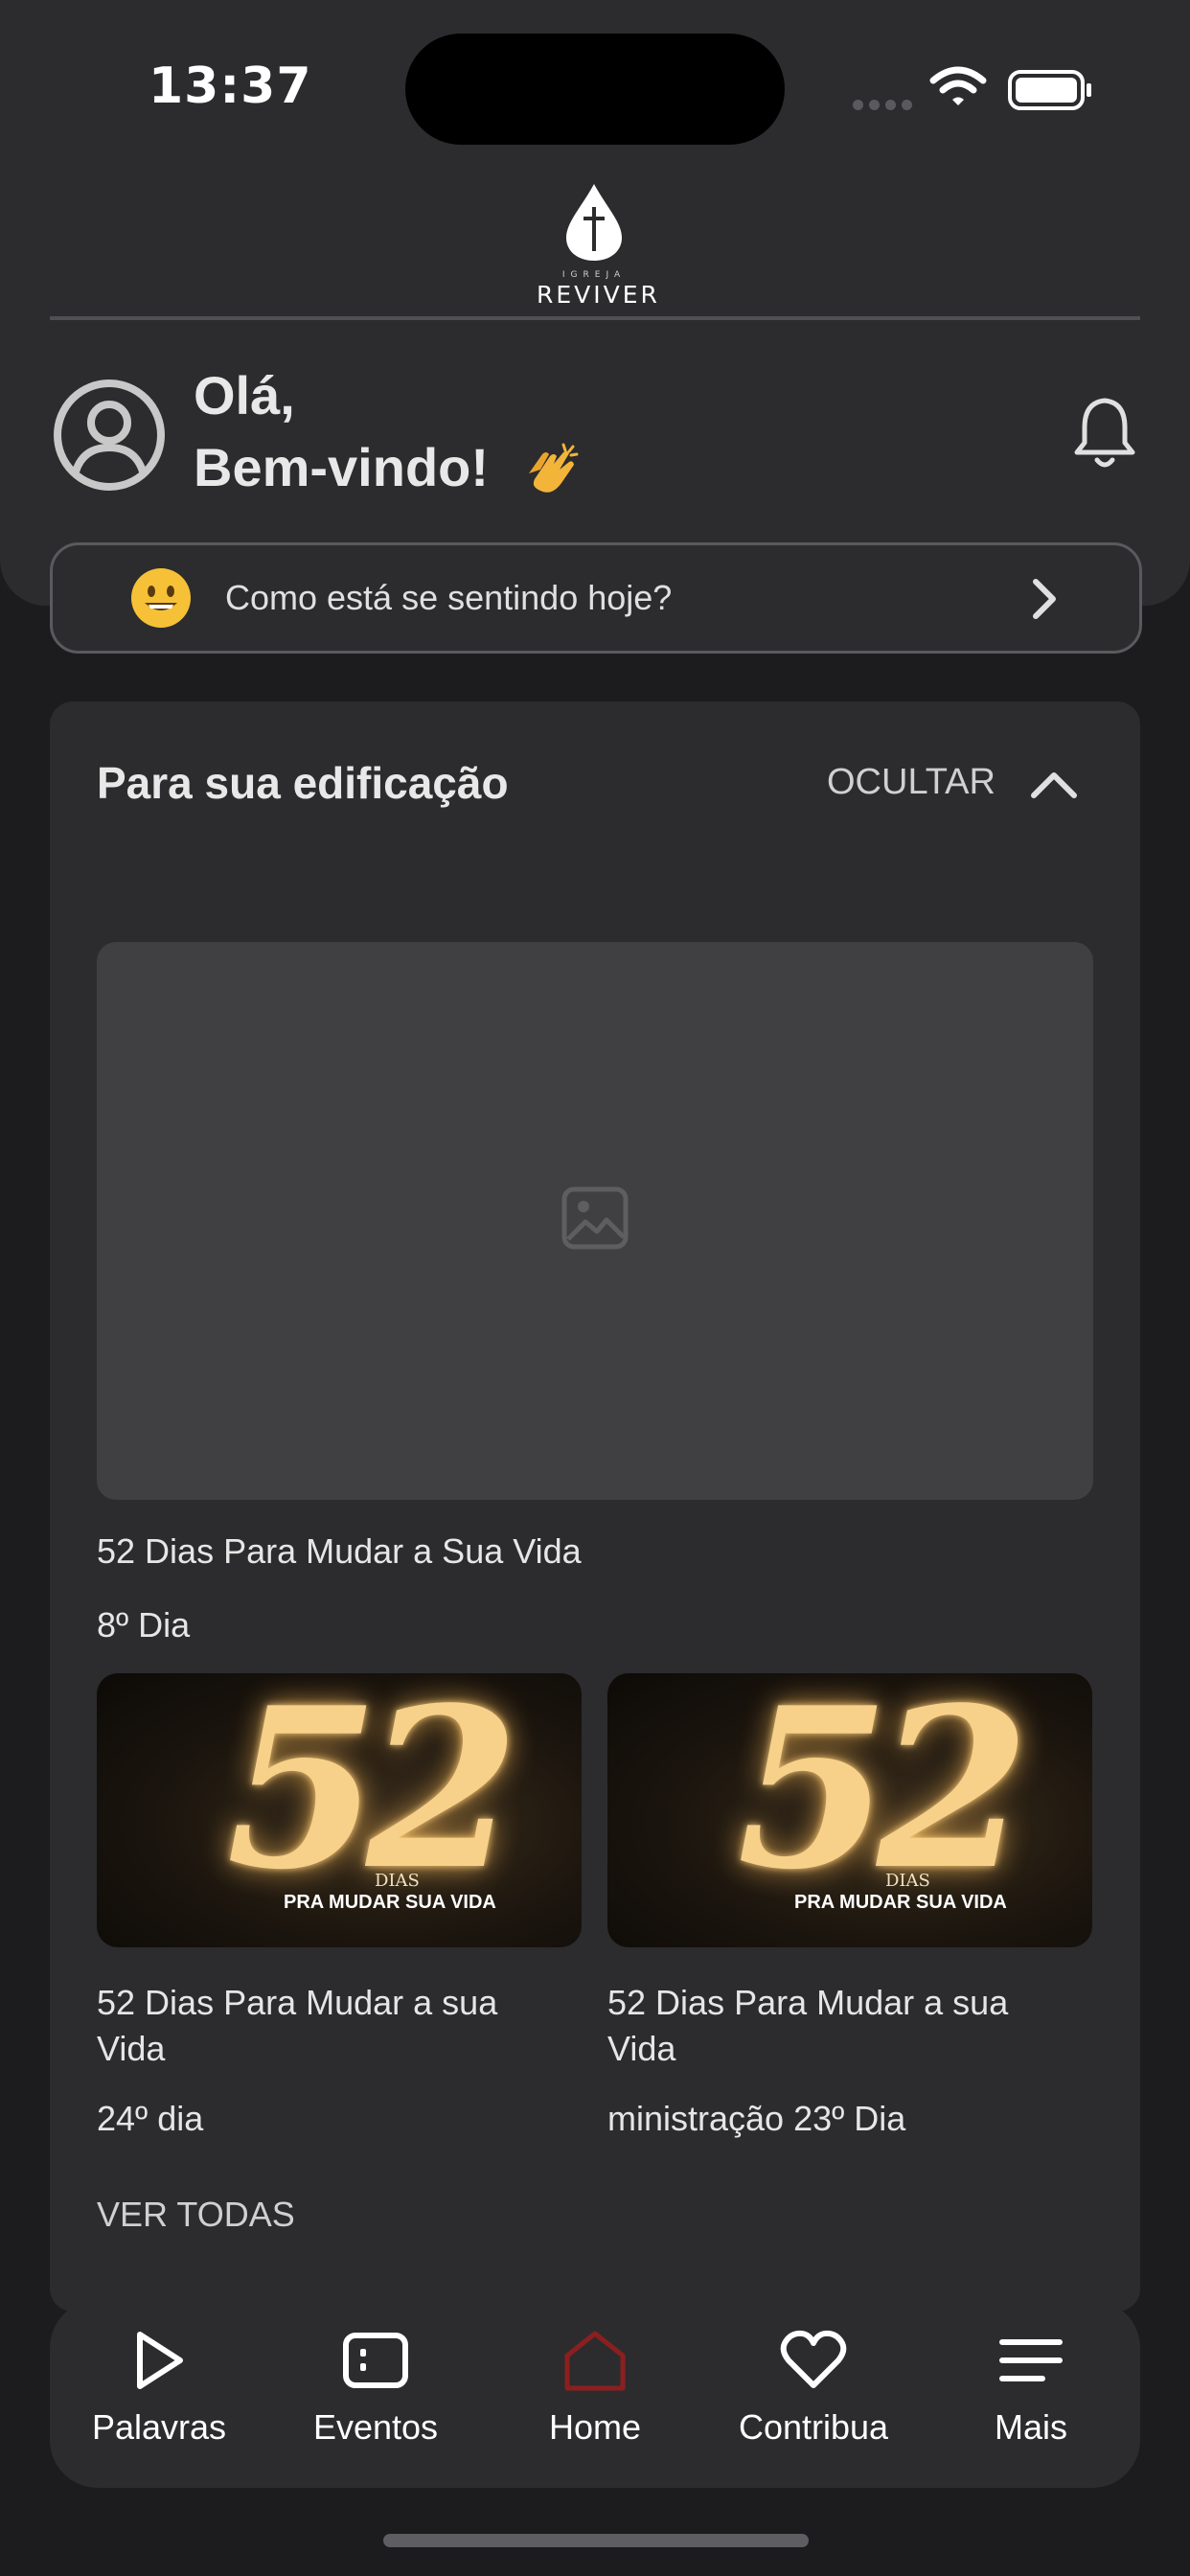 The image size is (1190, 2576). What do you see at coordinates (554, 468) in the screenshot?
I see `clapping-hands-icon` at bounding box center [554, 468].